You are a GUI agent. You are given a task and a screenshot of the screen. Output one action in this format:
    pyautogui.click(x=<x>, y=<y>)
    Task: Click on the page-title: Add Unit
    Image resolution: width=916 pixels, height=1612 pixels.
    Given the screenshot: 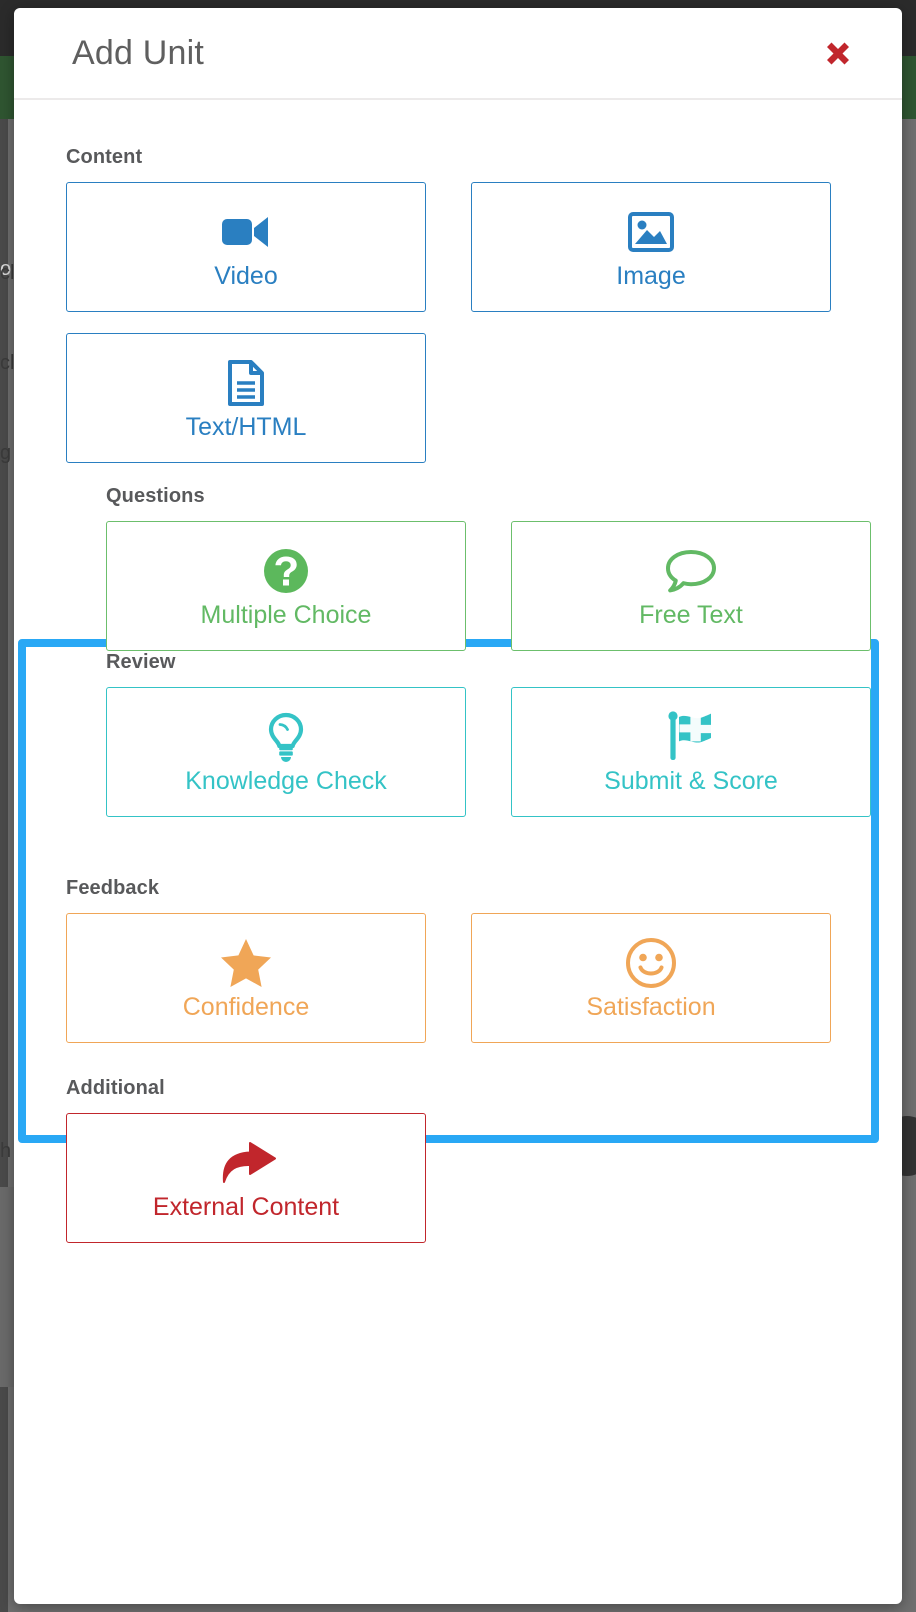 What is the action you would take?
    pyautogui.click(x=138, y=52)
    